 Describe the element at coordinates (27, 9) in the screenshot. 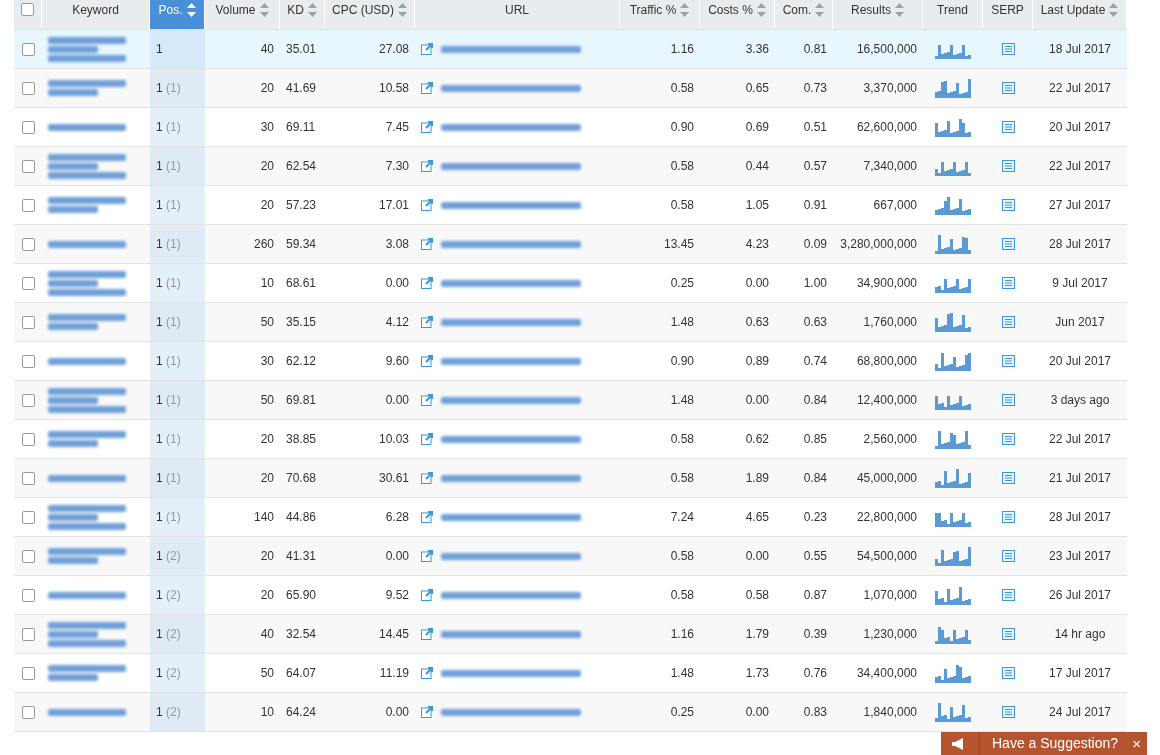

I see `select-all-checkbox` at that location.